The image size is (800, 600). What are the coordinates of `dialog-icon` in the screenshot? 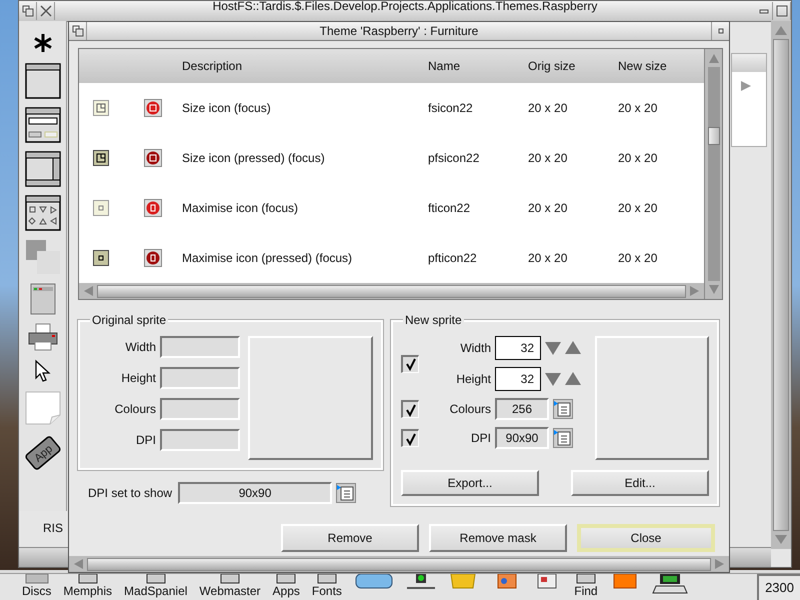 It's located at (42, 125).